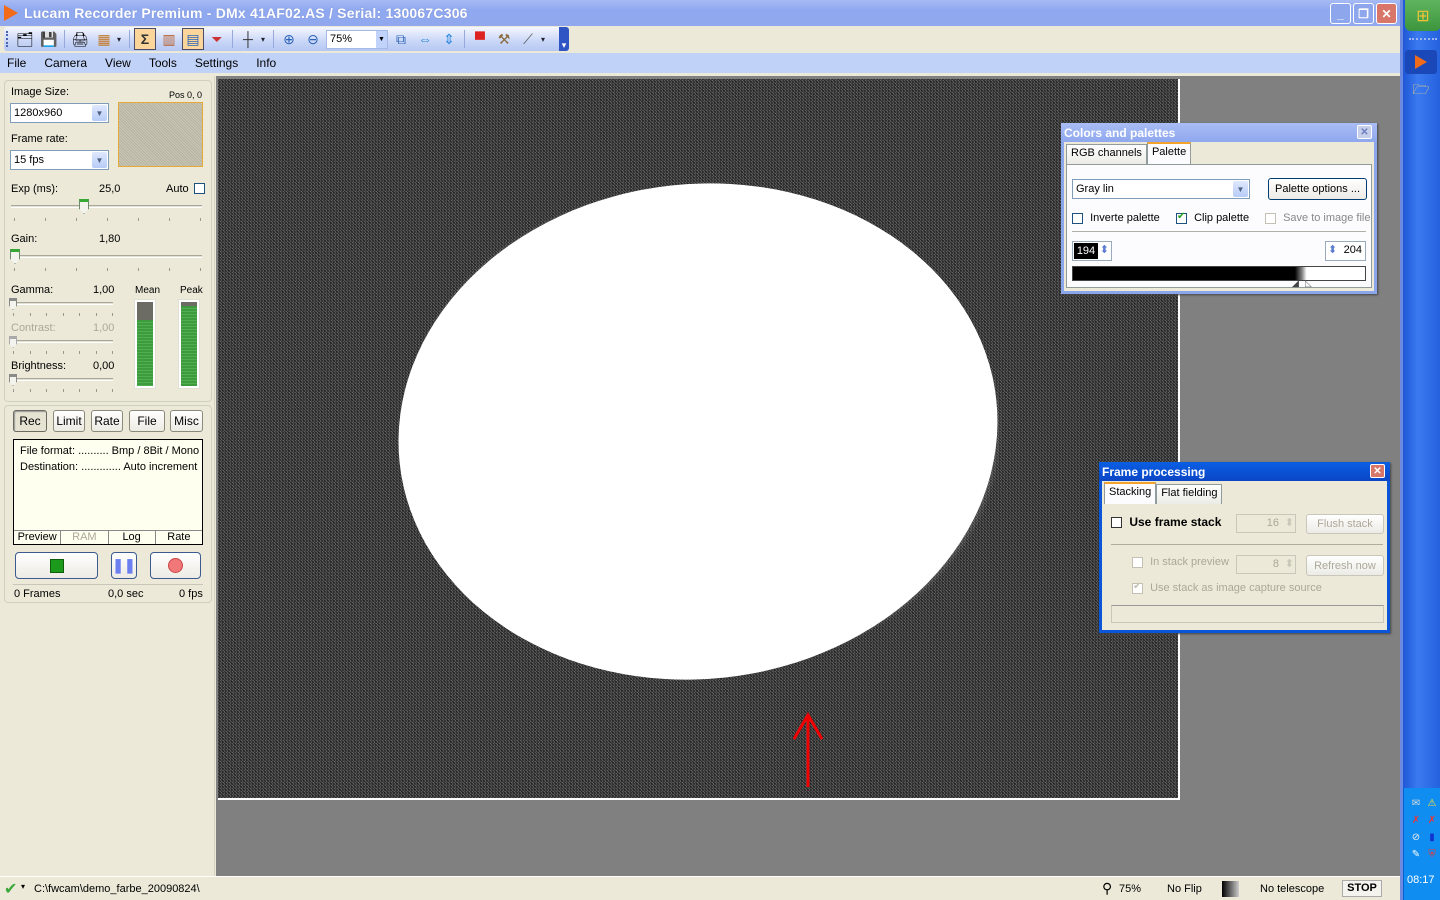  Describe the element at coordinates (10, 889) in the screenshot. I see `checkmark-icon: ✔` at that location.